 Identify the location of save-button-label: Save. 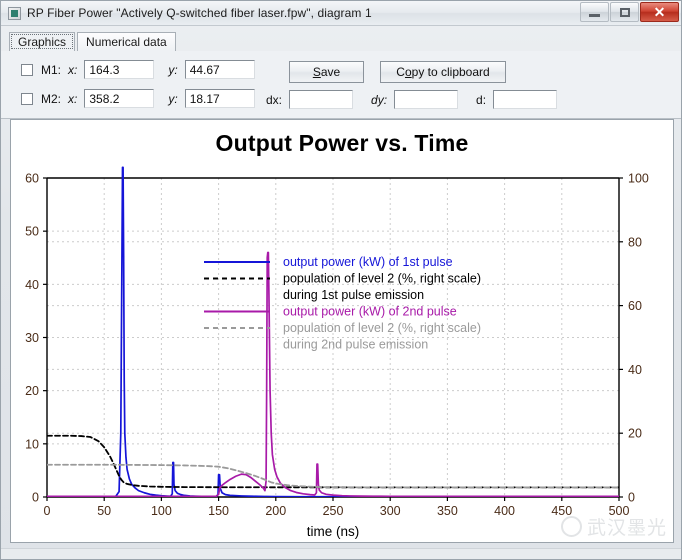
(326, 72).